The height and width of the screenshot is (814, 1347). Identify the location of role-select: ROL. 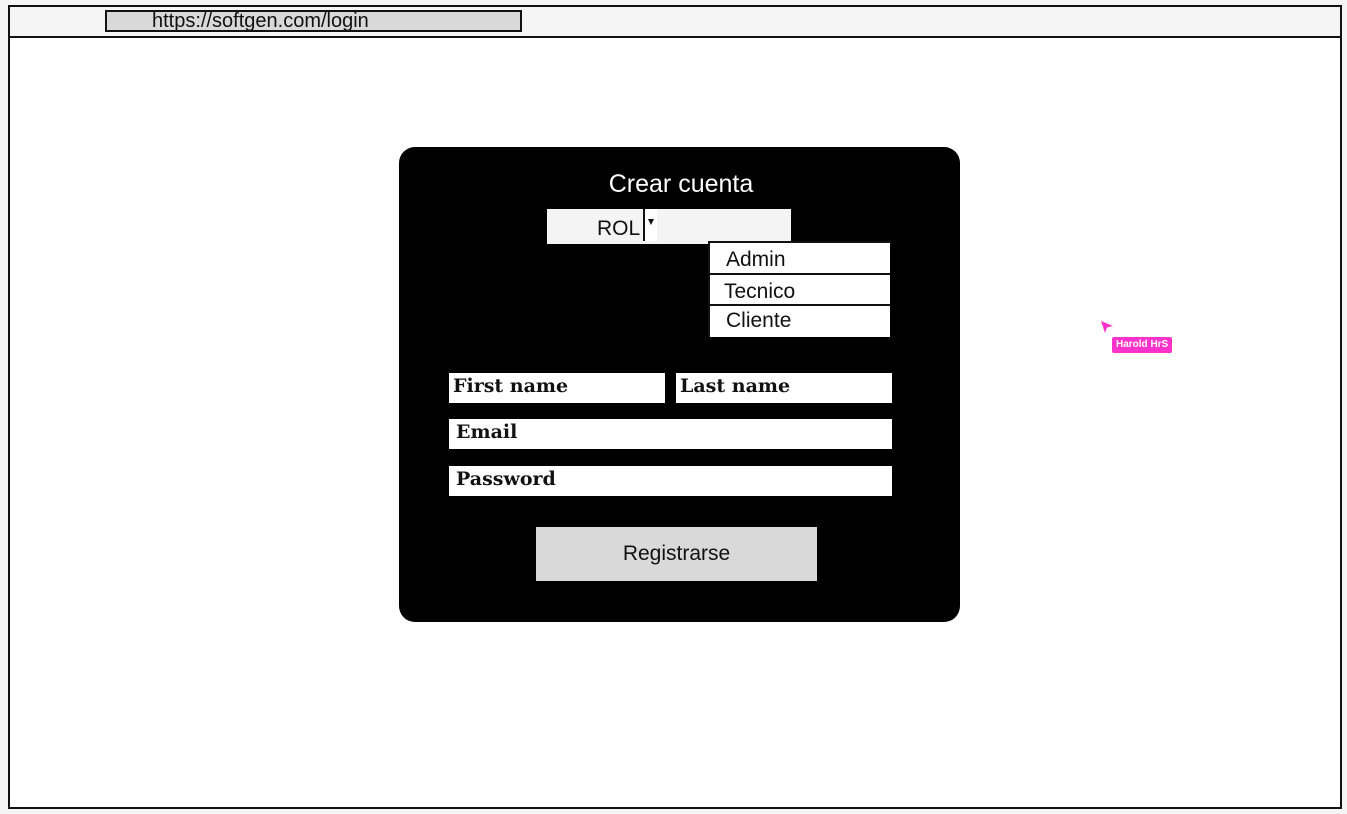
(669, 226).